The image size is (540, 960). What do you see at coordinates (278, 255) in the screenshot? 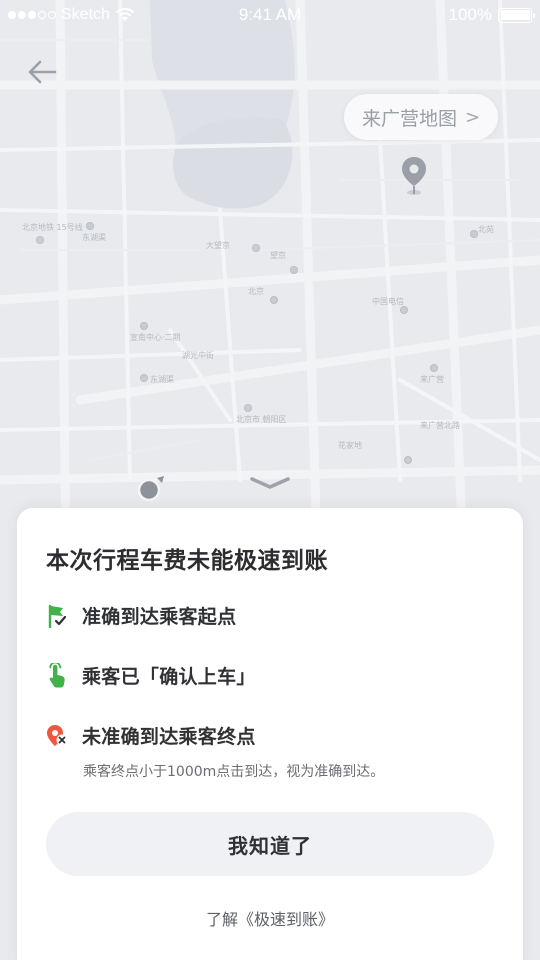
I see `map-poi-label: 望京` at bounding box center [278, 255].